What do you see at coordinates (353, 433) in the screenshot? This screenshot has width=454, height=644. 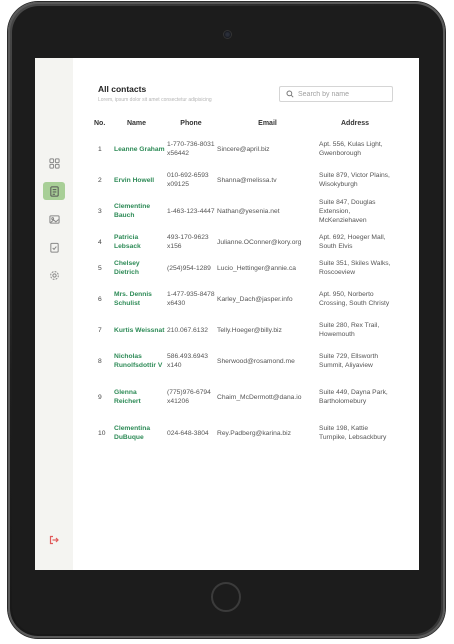 I see `cell-address: Suite 198, Kattie Turnpike, Lebsackbury` at bounding box center [353, 433].